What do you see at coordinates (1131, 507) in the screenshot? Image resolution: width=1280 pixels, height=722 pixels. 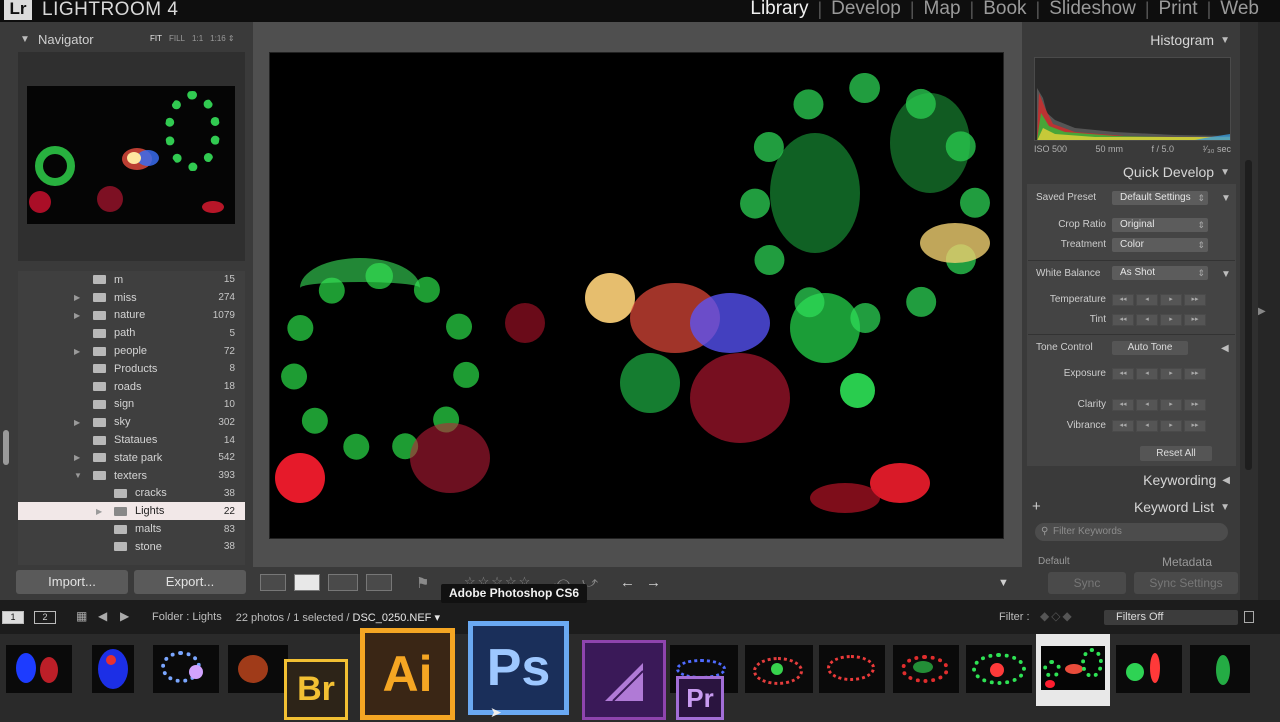 I see `keyword-list-header: Keyword List ▼` at bounding box center [1131, 507].